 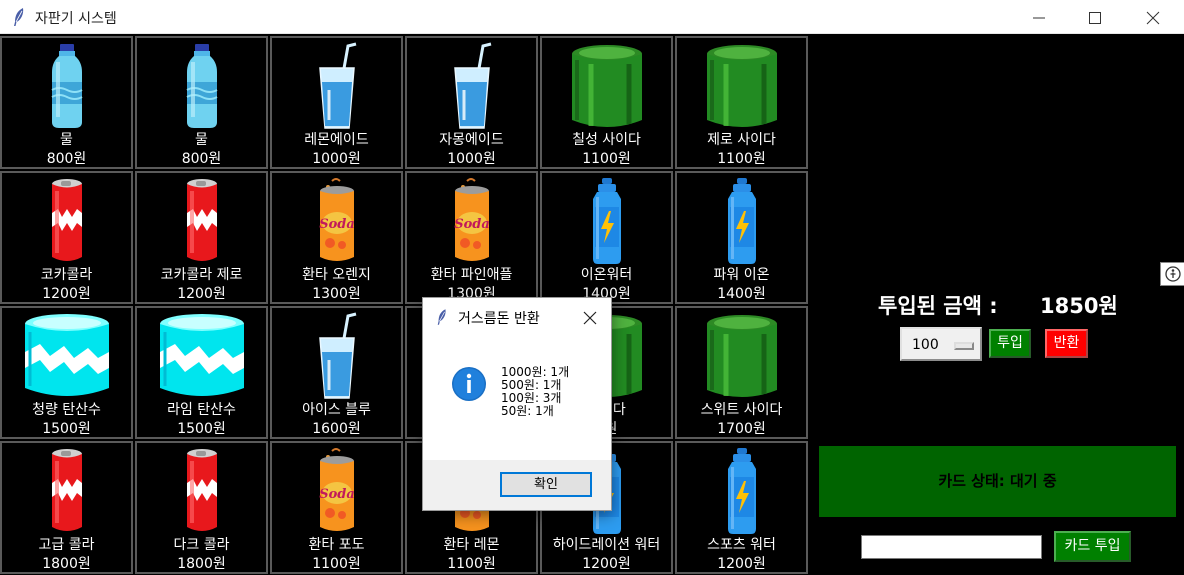 I want to click on product-name: 칠성 사이다, so click(x=606, y=140).